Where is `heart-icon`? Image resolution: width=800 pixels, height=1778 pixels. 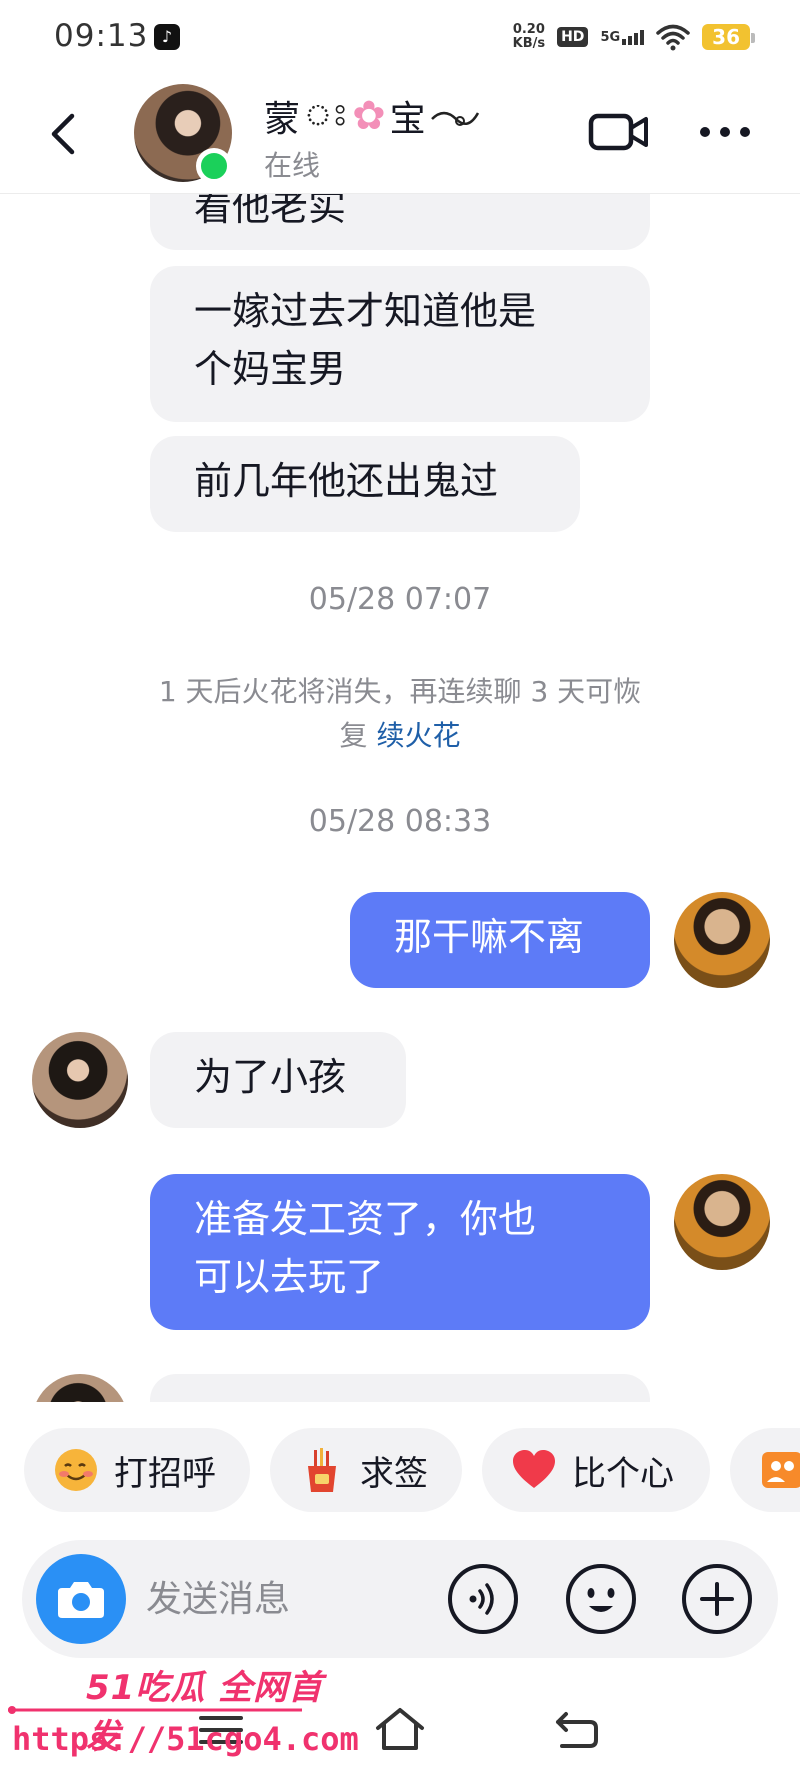 heart-icon is located at coordinates (534, 1469).